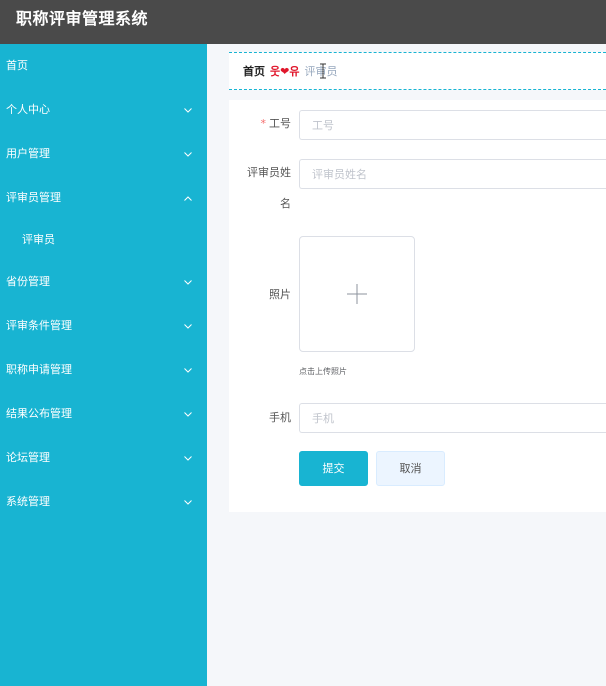 The image size is (606, 686). I want to click on sidebar-item-label: 职称申请管理, so click(39, 369).